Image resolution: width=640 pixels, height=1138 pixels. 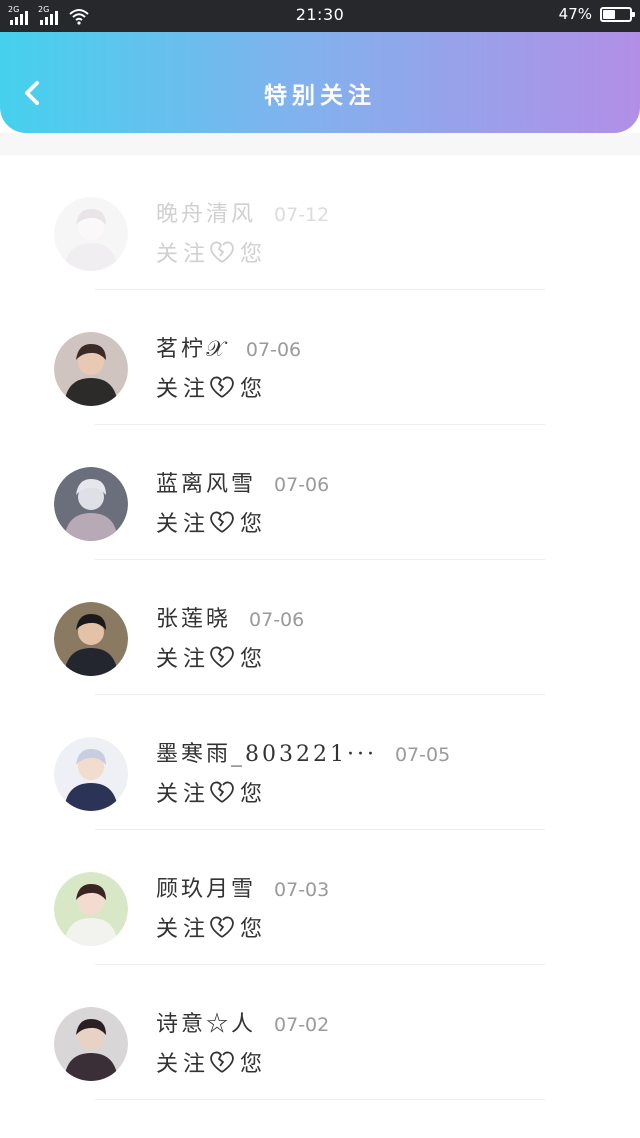 What do you see at coordinates (266, 754) in the screenshot?
I see `user-name: 墨寒雨_803221···` at bounding box center [266, 754].